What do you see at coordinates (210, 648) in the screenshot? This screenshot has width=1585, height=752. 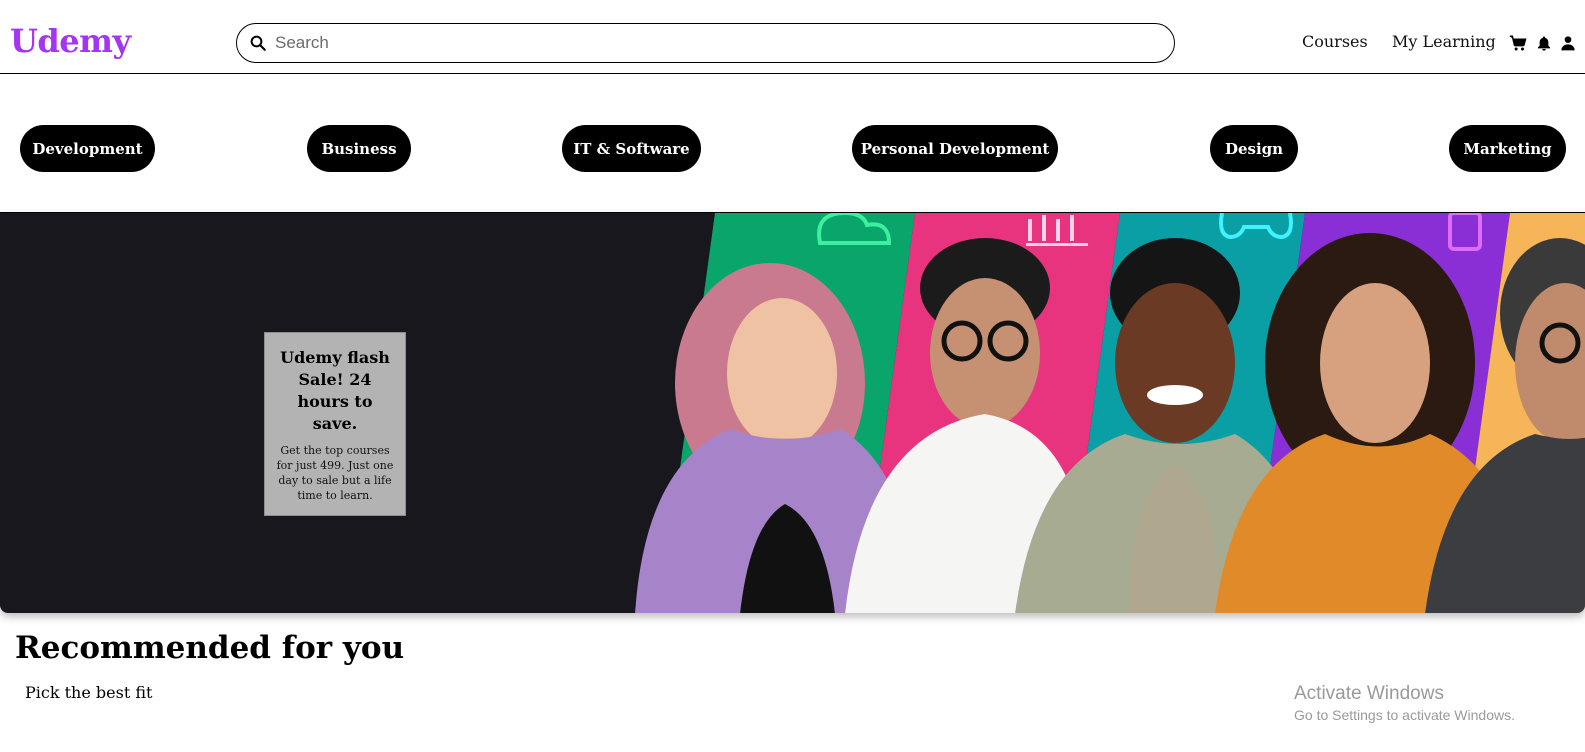 I see `recommended-heading: Recommended for you` at bounding box center [210, 648].